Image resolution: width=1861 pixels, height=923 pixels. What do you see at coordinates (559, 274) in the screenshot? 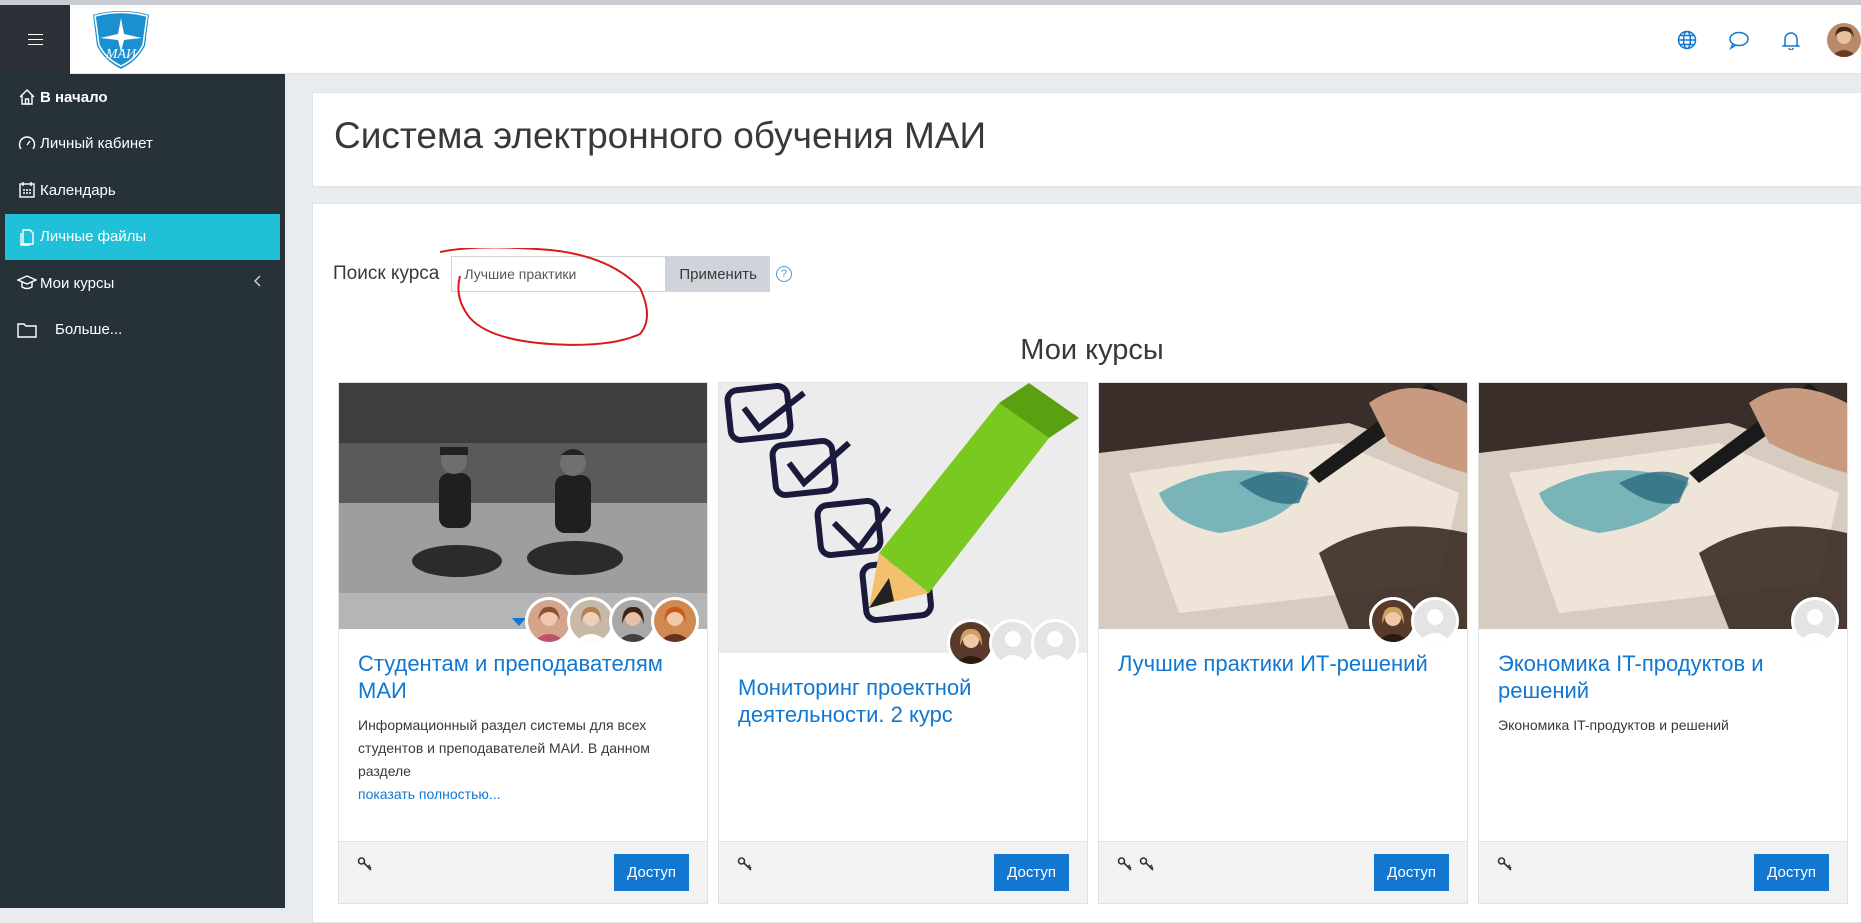
I see `course-search-input` at bounding box center [559, 274].